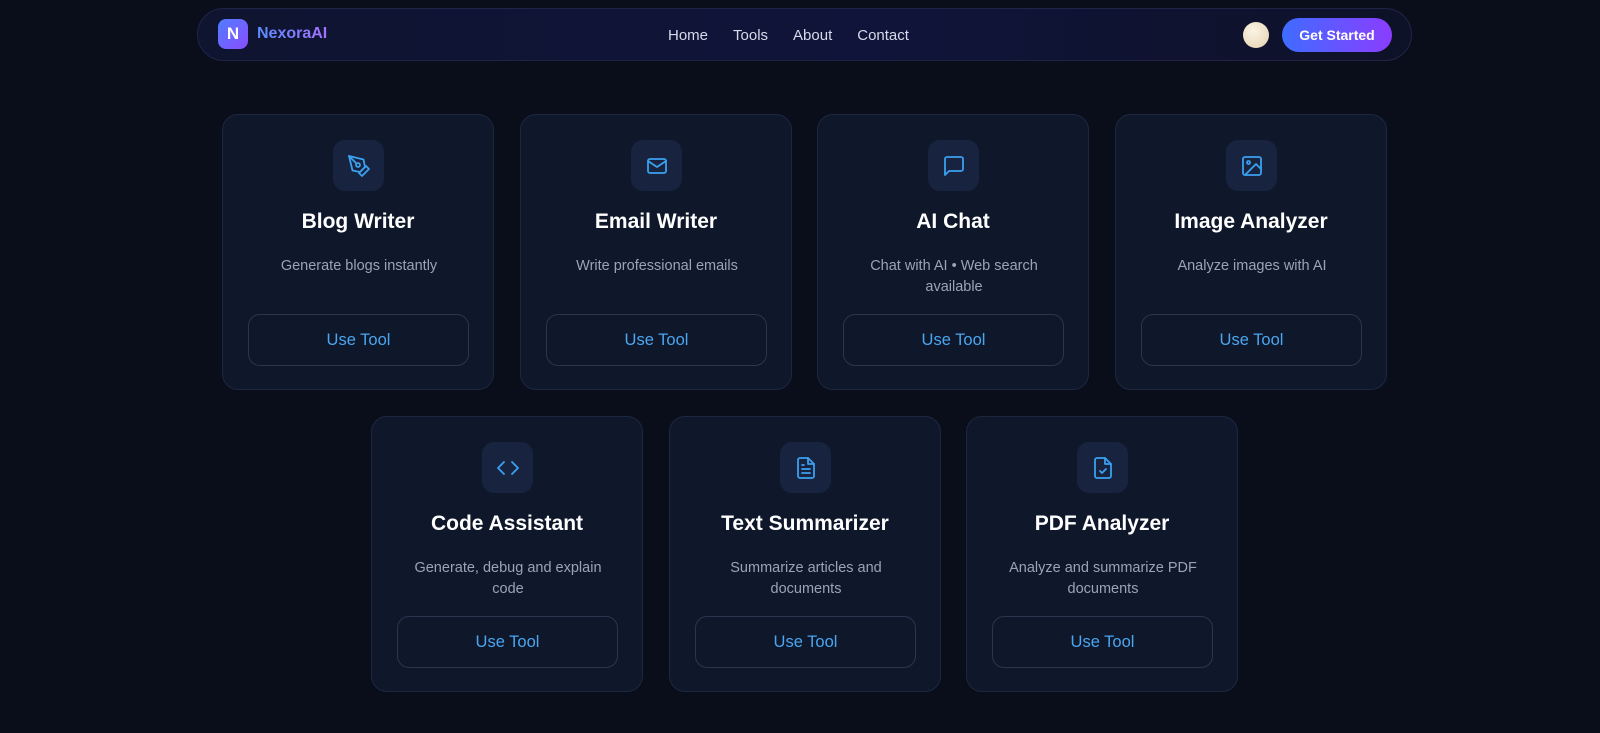  I want to click on document-check-icon, so click(1102, 467).